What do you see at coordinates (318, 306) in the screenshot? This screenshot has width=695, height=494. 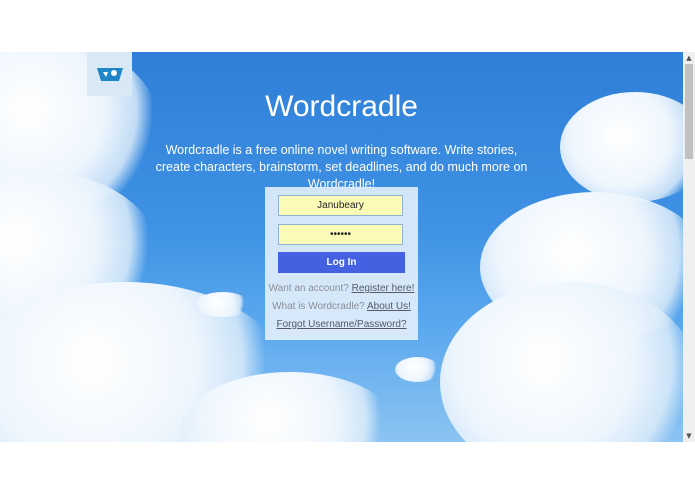 I see `about-prompt: What is Wordcradle?` at bounding box center [318, 306].